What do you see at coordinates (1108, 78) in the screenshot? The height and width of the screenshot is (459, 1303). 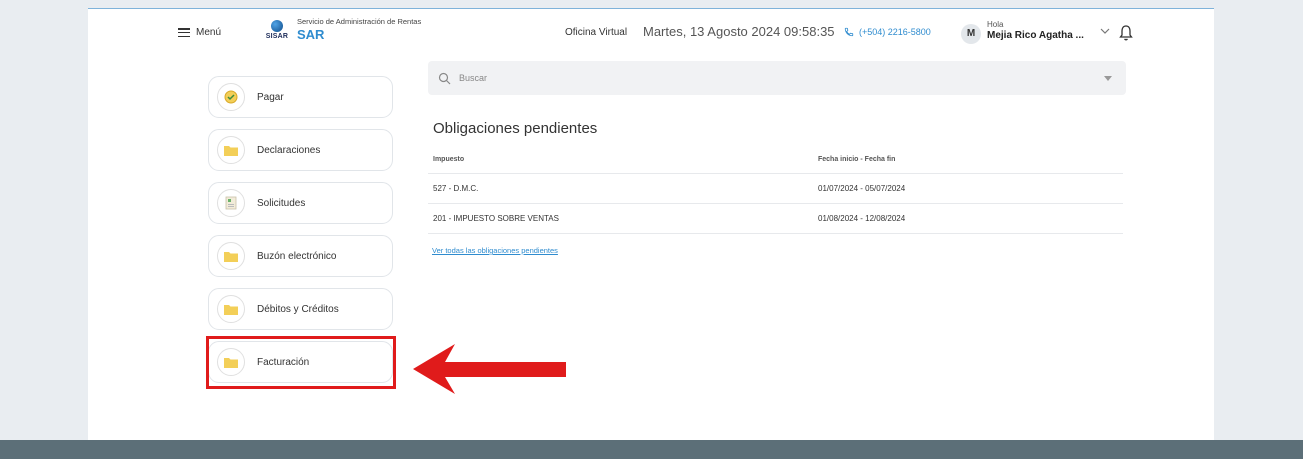 I see `caret-down-icon` at bounding box center [1108, 78].